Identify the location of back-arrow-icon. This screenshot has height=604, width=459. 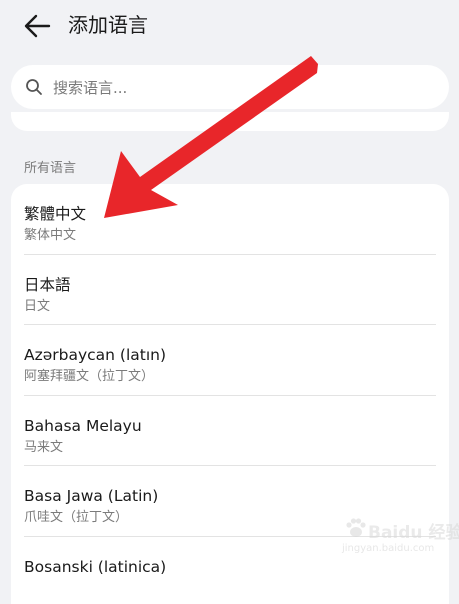
(37, 26).